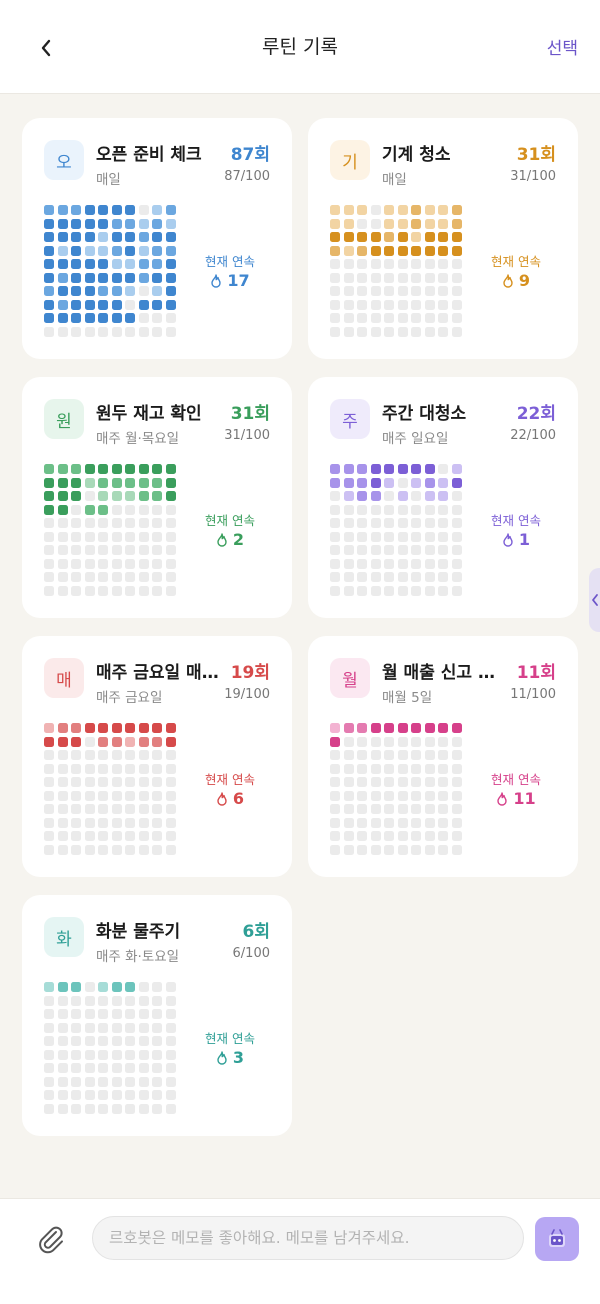 The height and width of the screenshot is (1304, 600). What do you see at coordinates (308, 1238) in the screenshot?
I see `memo-input` at bounding box center [308, 1238].